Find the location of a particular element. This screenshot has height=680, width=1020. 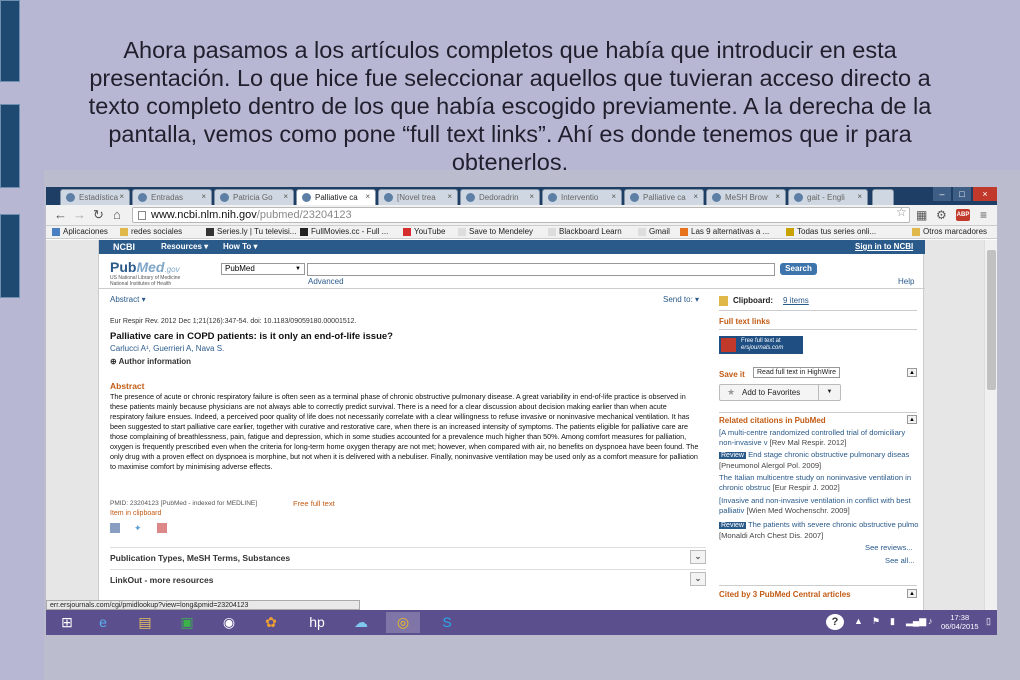

internet-explorer-icon: e is located at coordinates (103, 622).